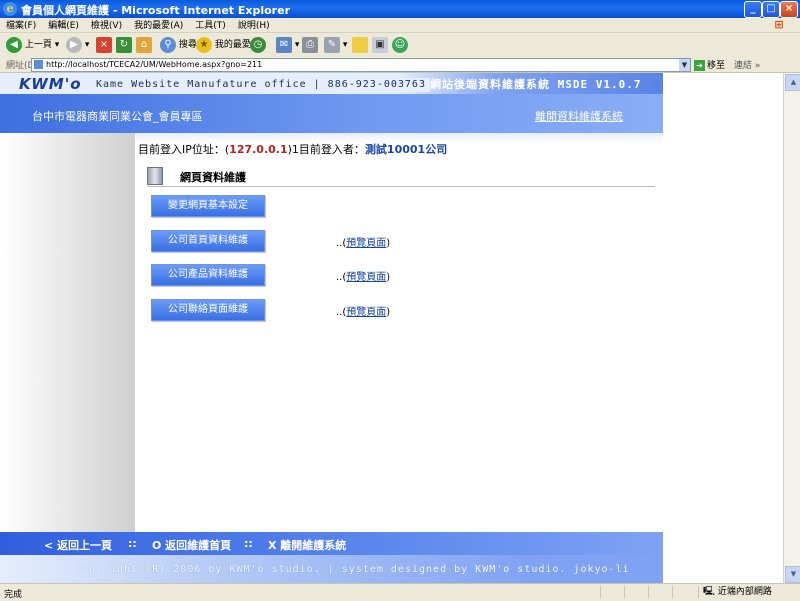  I want to click on basic-settings-button: 變更網頁基本設定, so click(208, 206).